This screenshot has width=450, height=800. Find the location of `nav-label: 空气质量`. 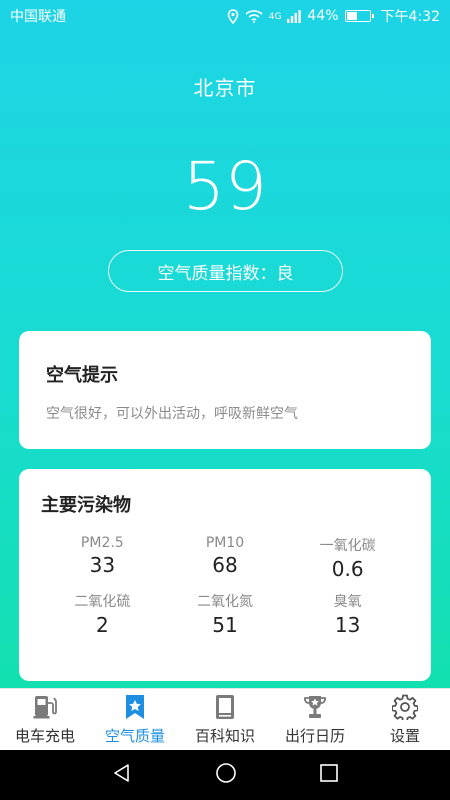

nav-label: 空气质量 is located at coordinates (134, 736).